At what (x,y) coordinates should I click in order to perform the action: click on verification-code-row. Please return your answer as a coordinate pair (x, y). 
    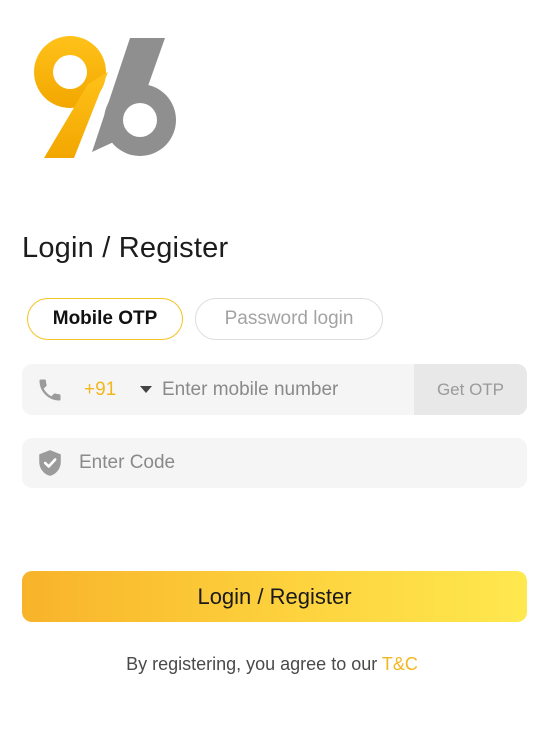
    Looking at the image, I should click on (274, 463).